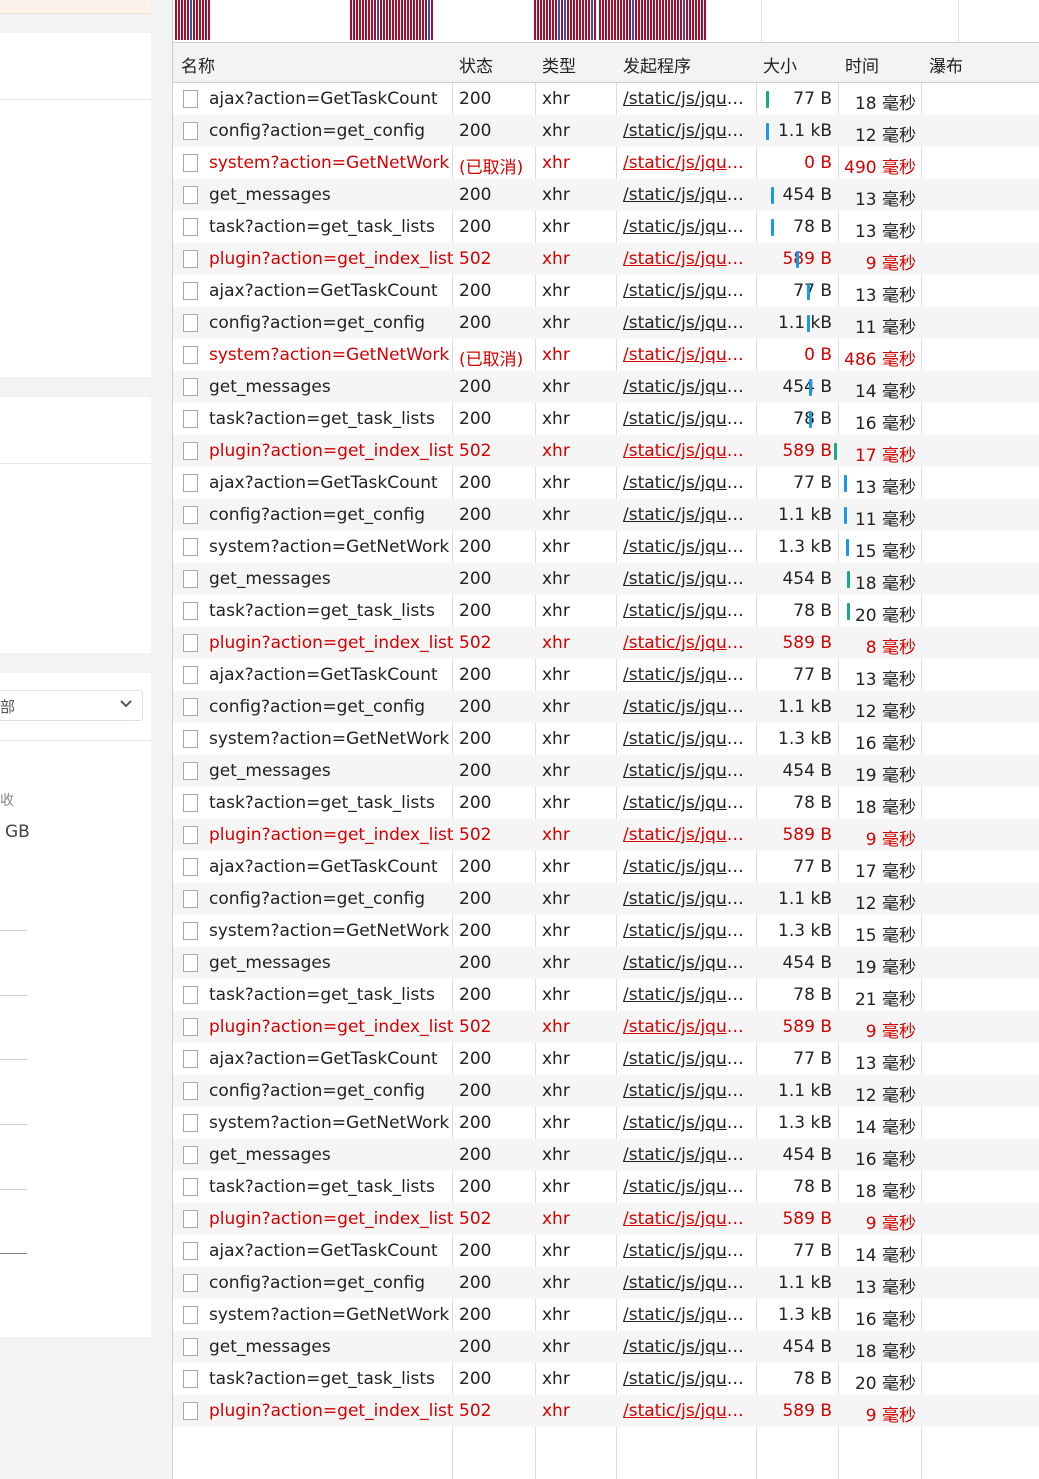  I want to click on column-header-time: 时间, so click(862, 64).